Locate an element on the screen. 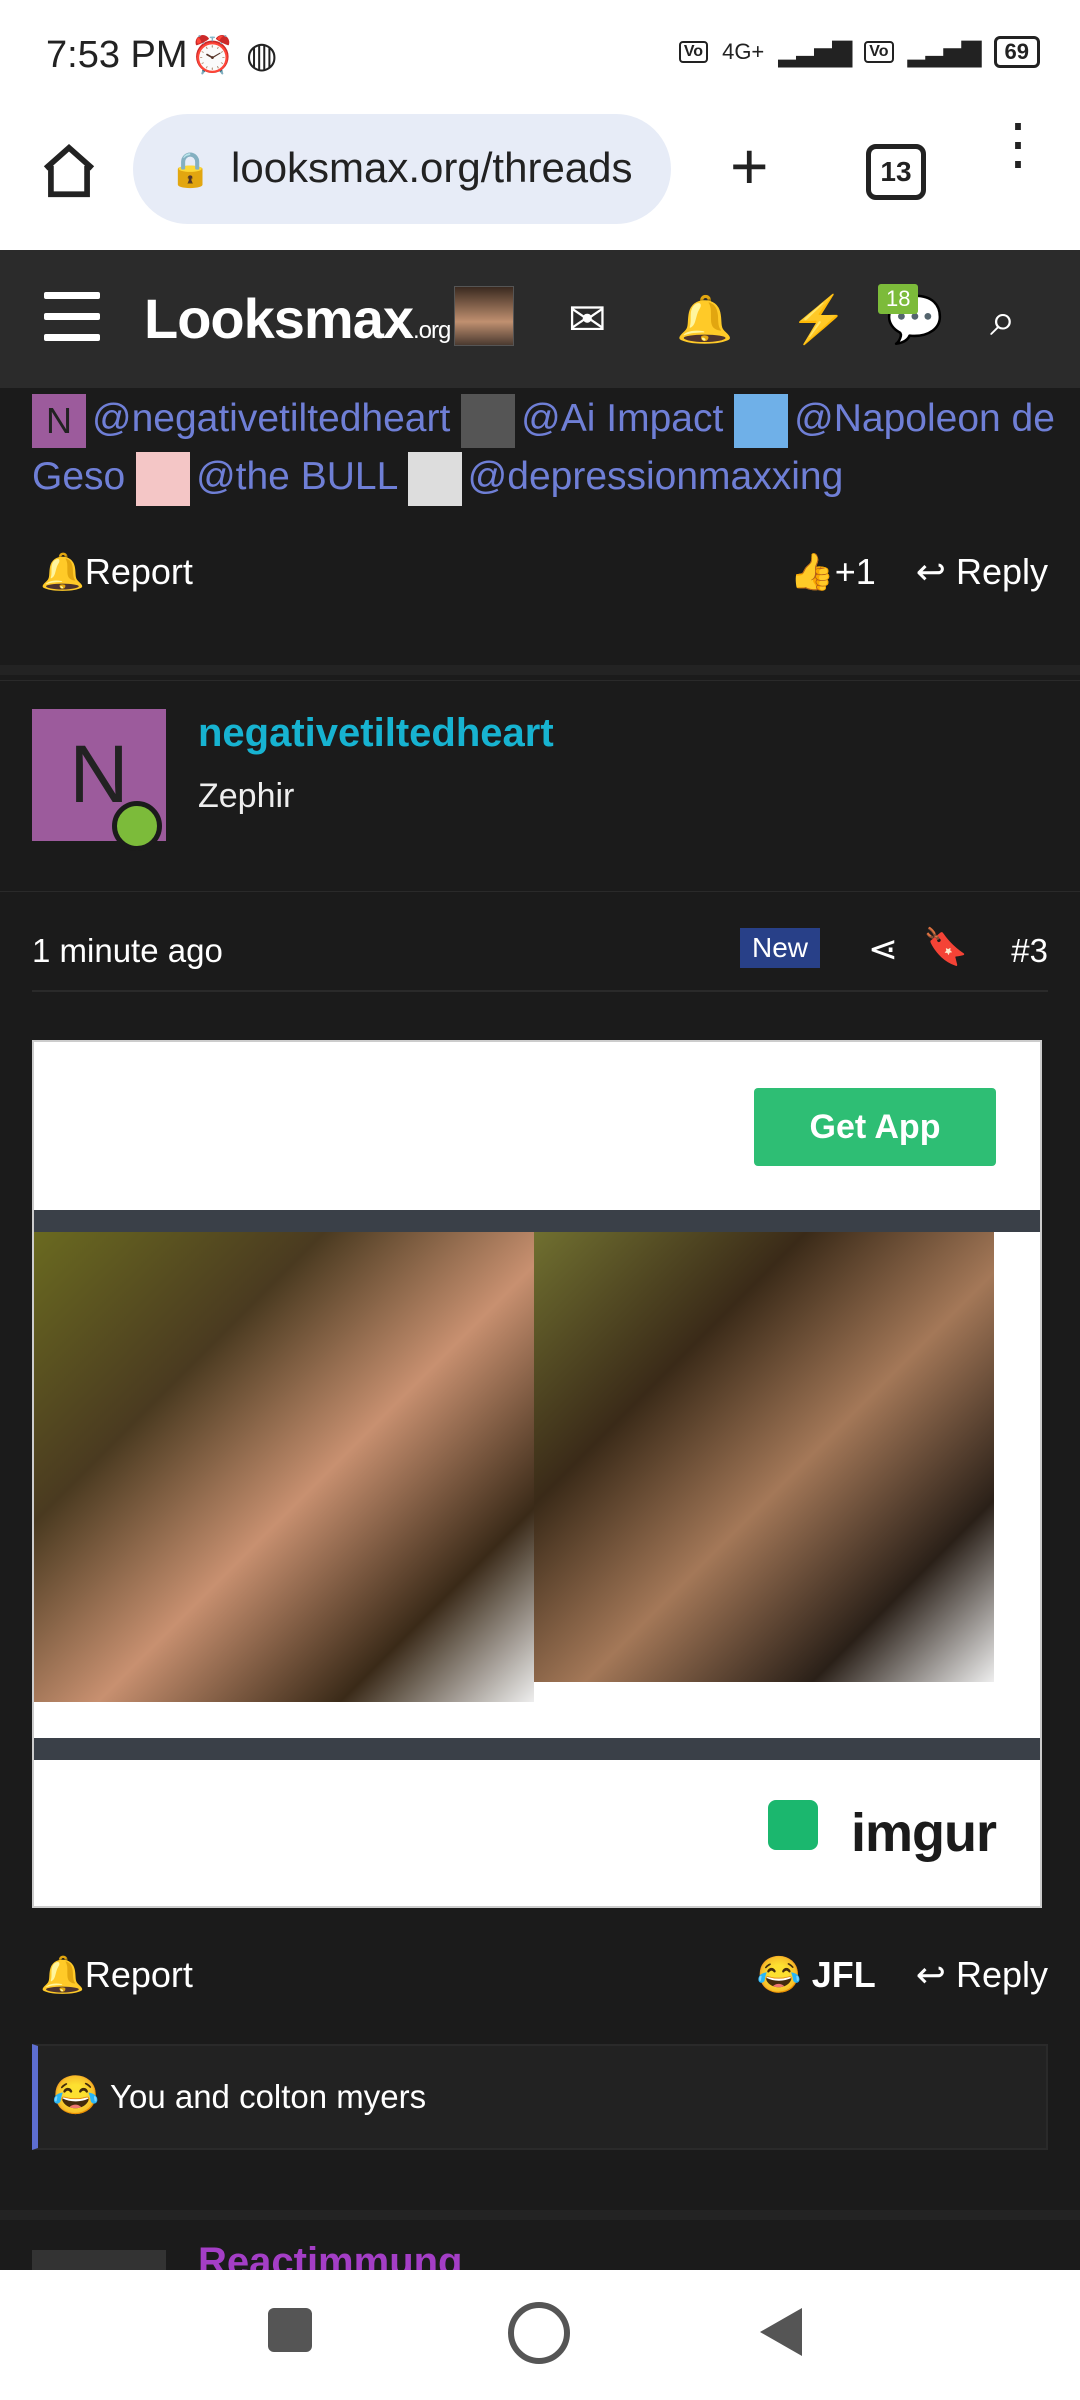 The height and width of the screenshot is (2400, 1080). signal-icon-2: ▂▃▅▇ is located at coordinates (944, 51).